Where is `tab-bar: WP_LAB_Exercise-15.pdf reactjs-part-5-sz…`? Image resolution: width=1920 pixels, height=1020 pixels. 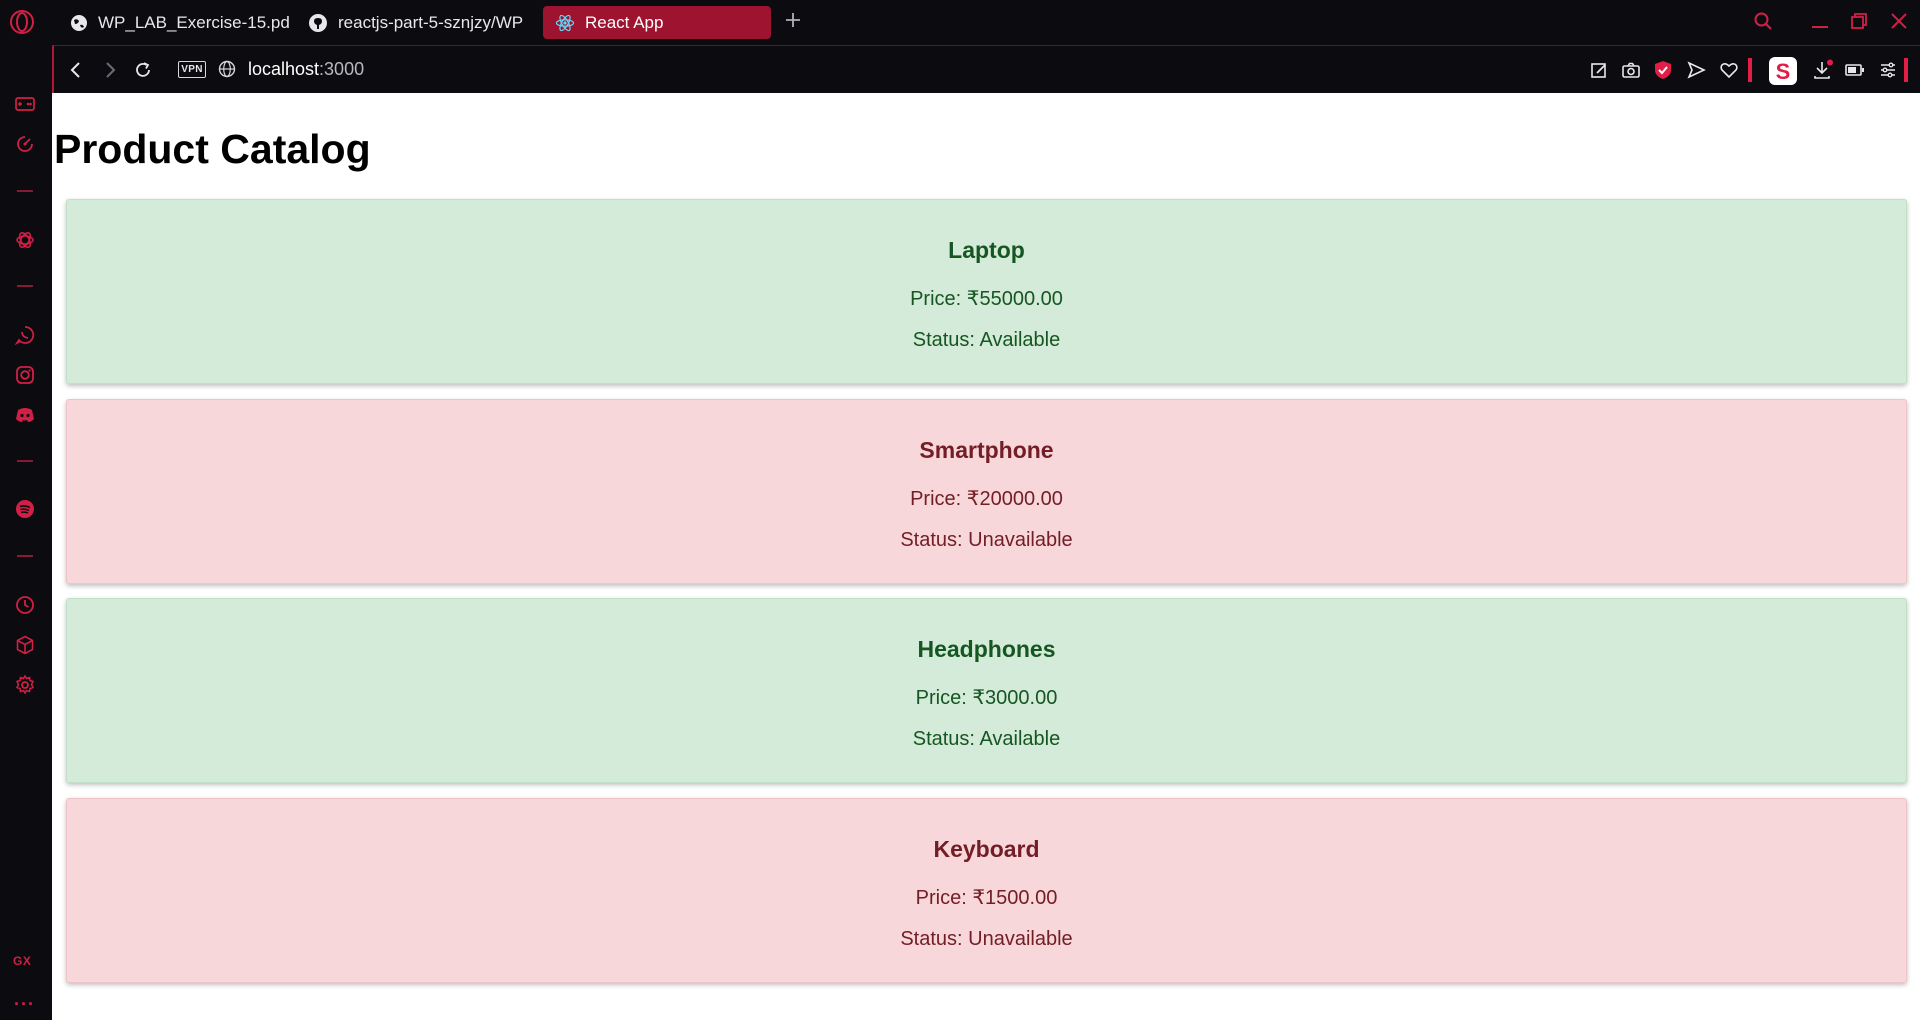
tab-bar: WP_LAB_Exercise-15.pdf reactjs-part-5-sz… is located at coordinates (960, 22).